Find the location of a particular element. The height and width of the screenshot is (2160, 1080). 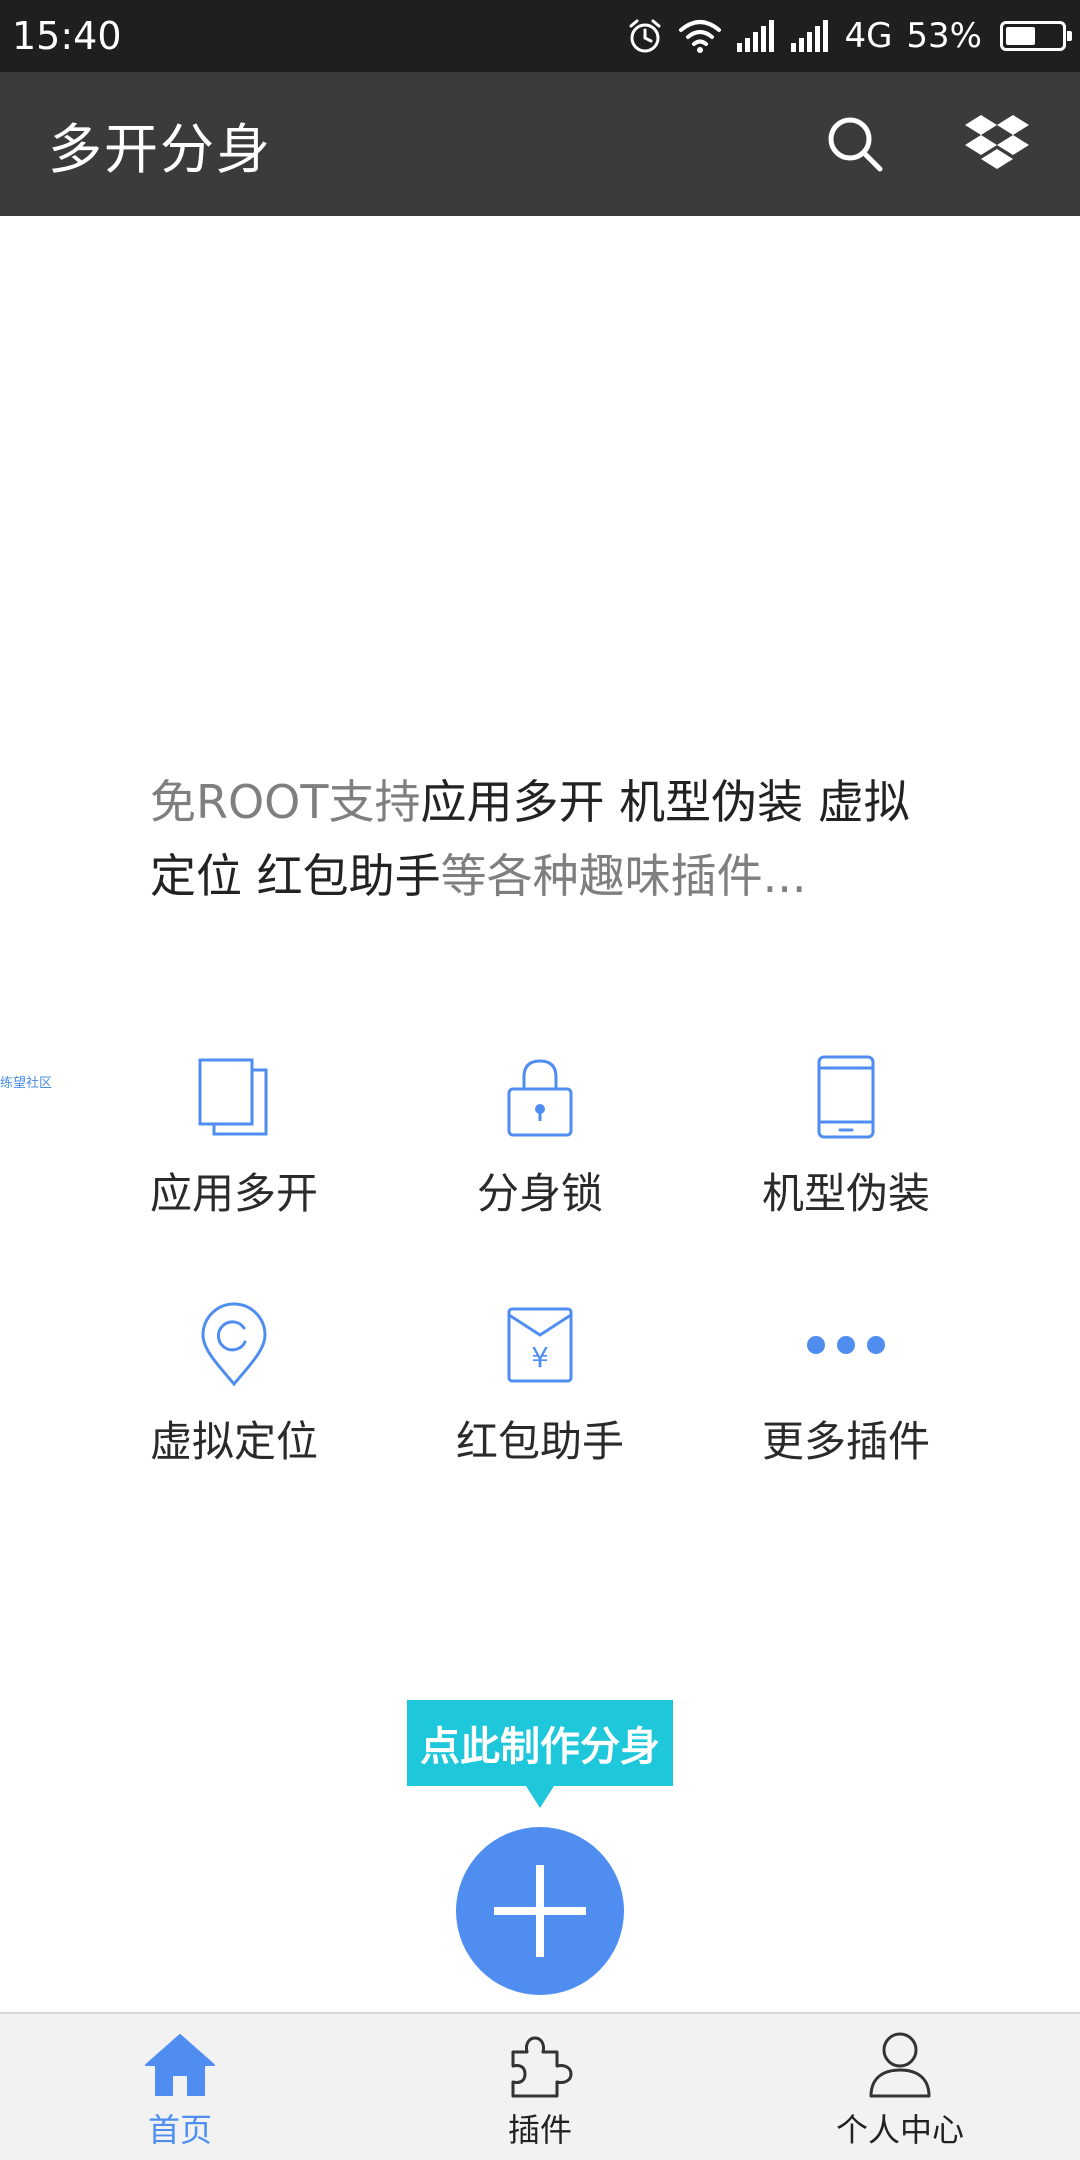

create-clone-button is located at coordinates (540, 1911).